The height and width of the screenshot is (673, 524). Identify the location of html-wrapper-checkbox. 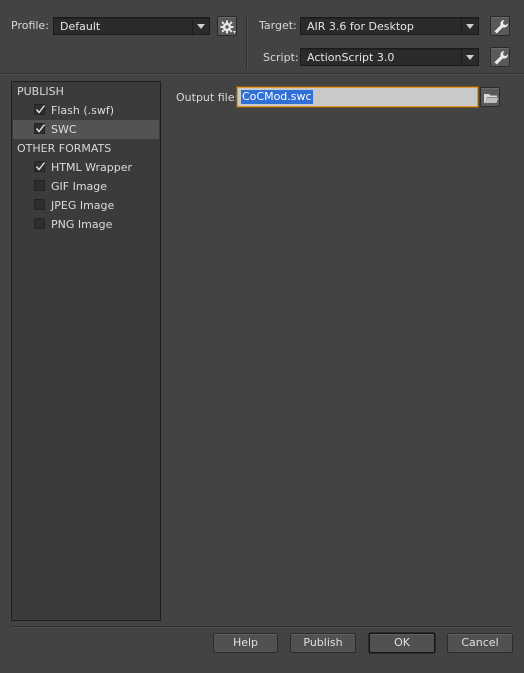
(40, 166).